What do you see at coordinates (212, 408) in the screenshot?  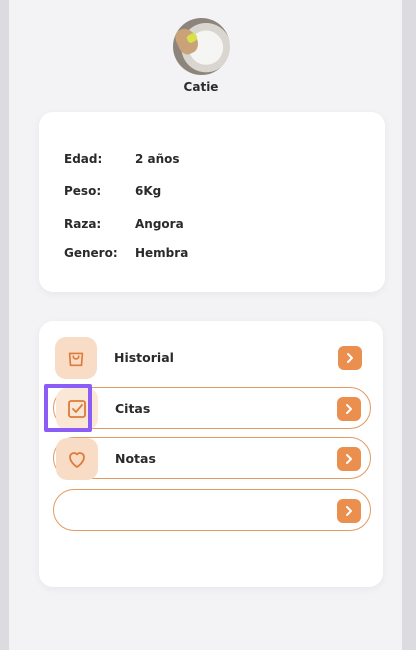 I see `menu-item-citas: Citas` at bounding box center [212, 408].